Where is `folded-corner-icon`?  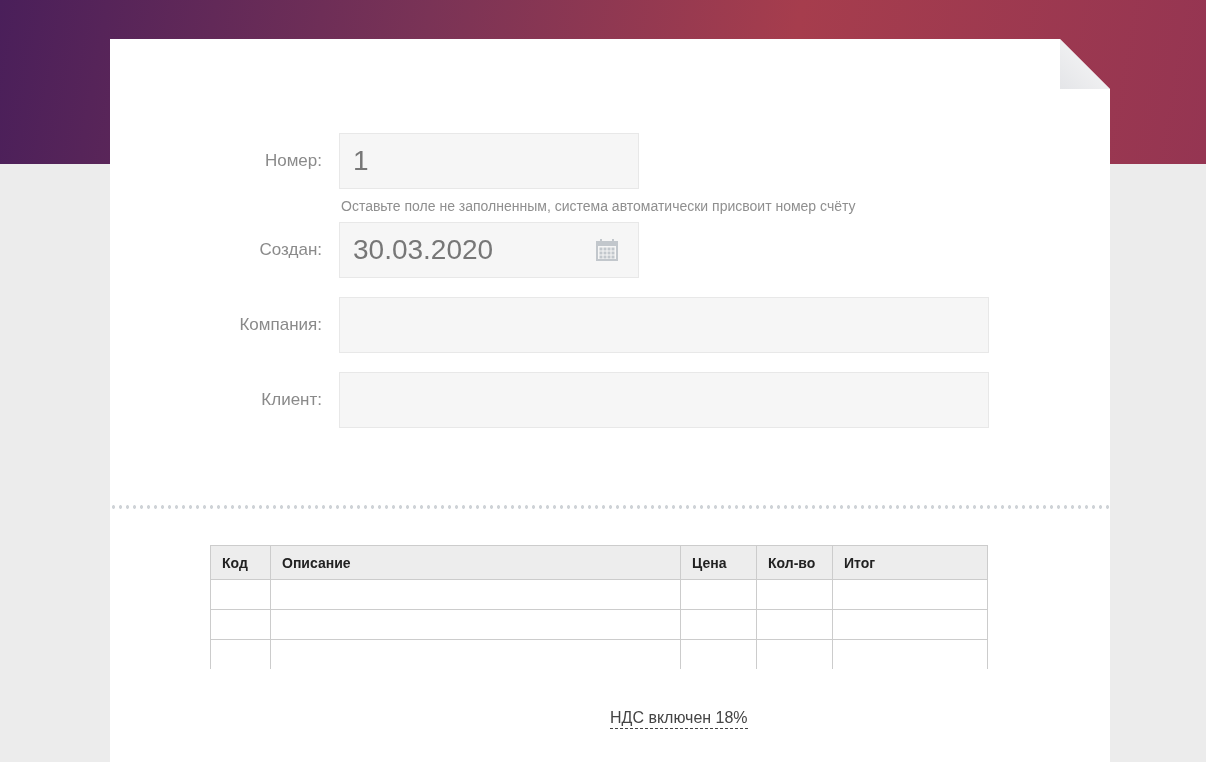
folded-corner-icon is located at coordinates (1085, 64).